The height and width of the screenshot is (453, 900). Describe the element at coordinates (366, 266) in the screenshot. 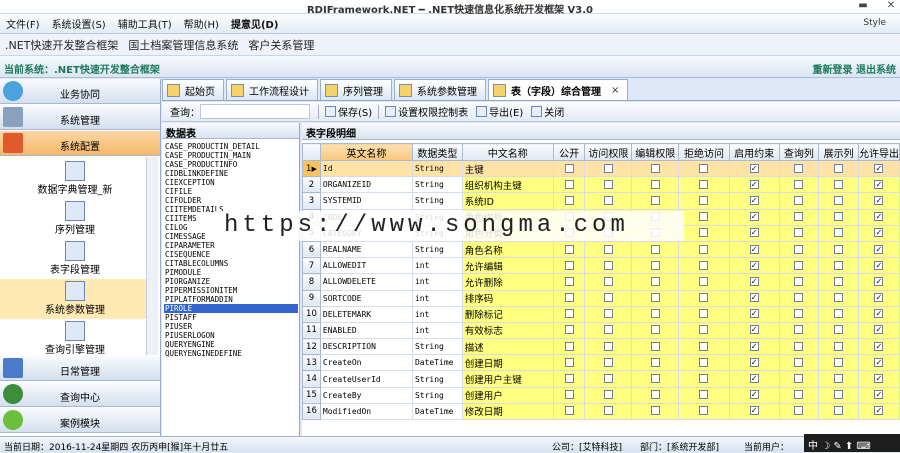

I see `field-english-name: ALLOWEDIT` at that location.